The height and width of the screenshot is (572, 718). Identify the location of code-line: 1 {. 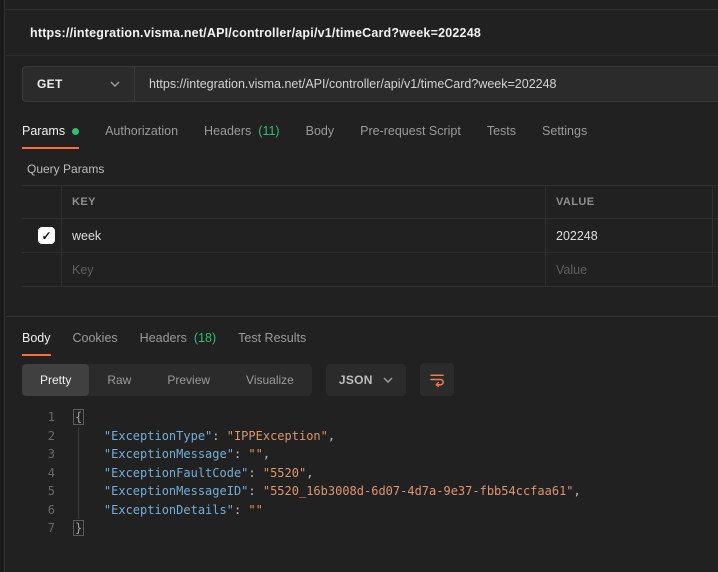
(362, 417).